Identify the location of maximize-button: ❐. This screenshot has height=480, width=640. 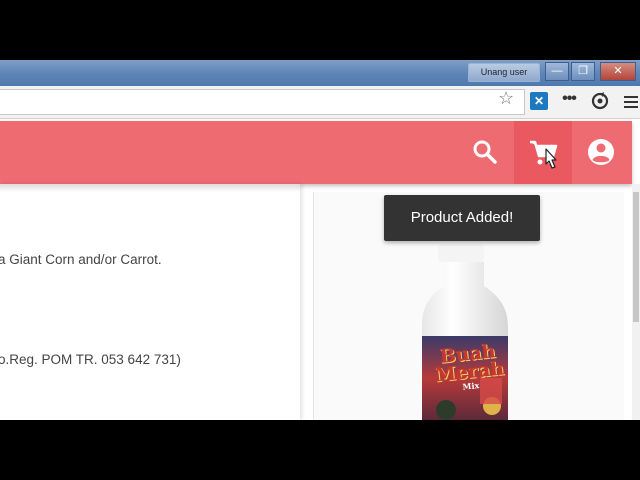
(583, 71).